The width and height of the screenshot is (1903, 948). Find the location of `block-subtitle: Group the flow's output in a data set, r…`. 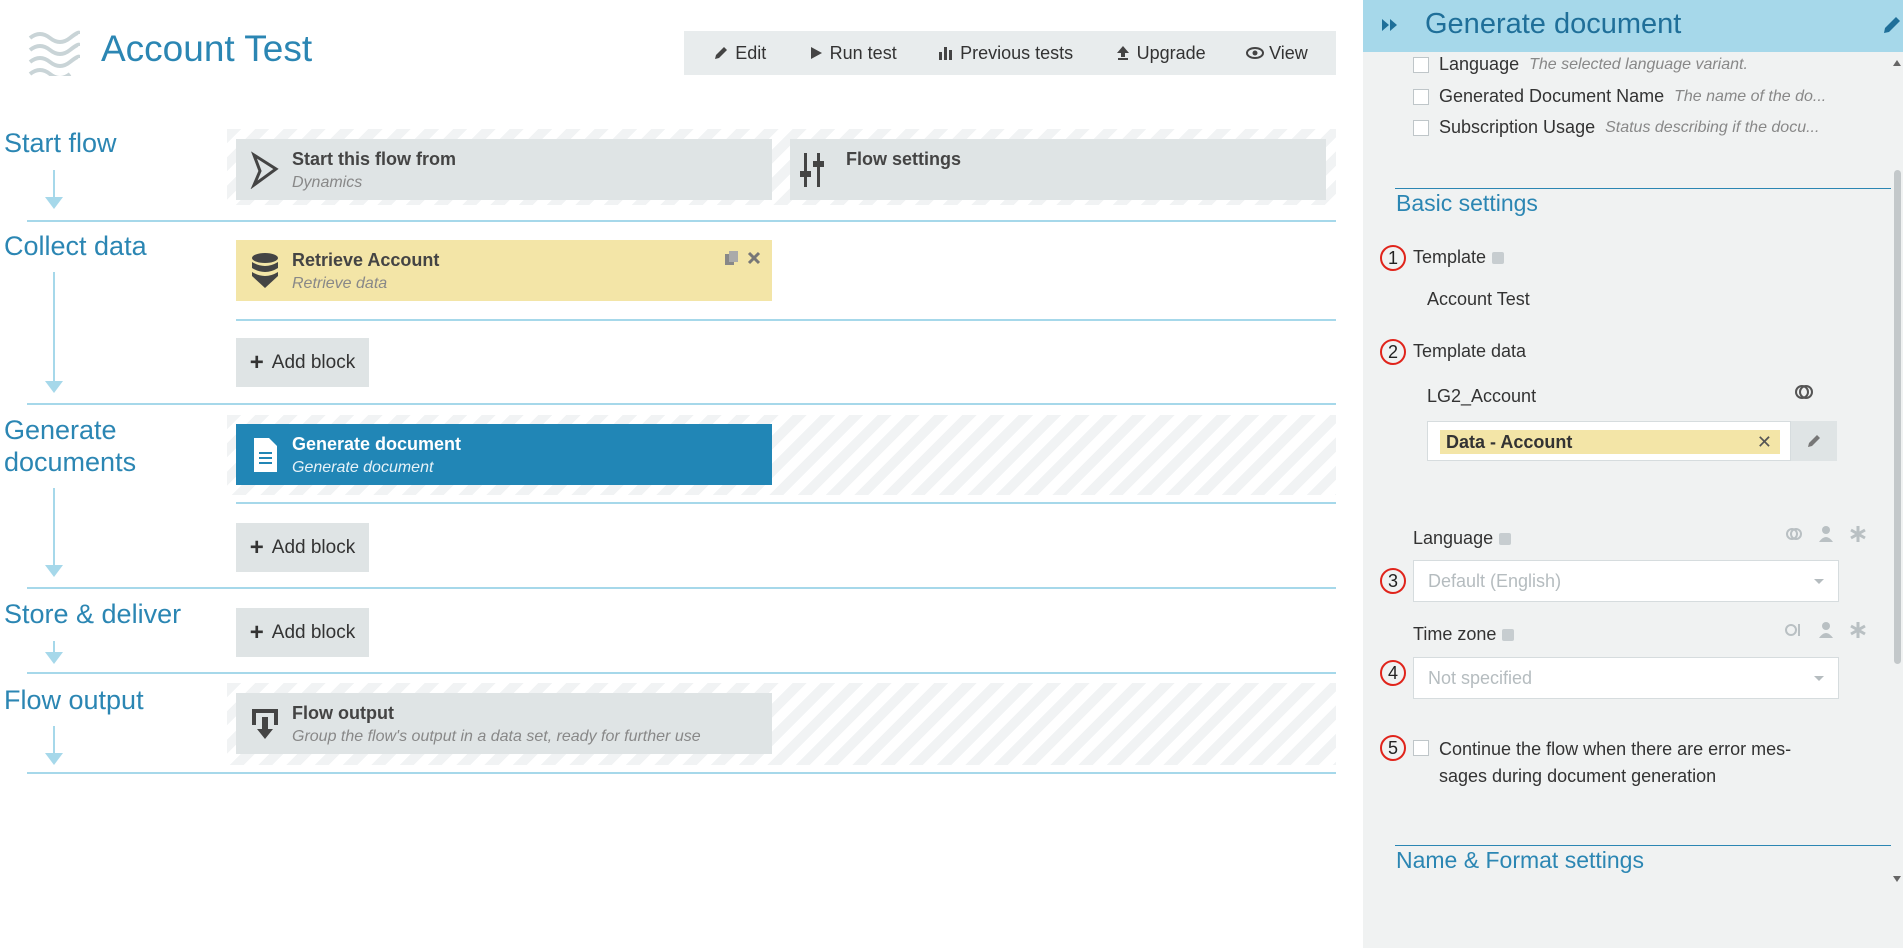

block-subtitle: Group the flow's output in a data set, r… is located at coordinates (496, 736).